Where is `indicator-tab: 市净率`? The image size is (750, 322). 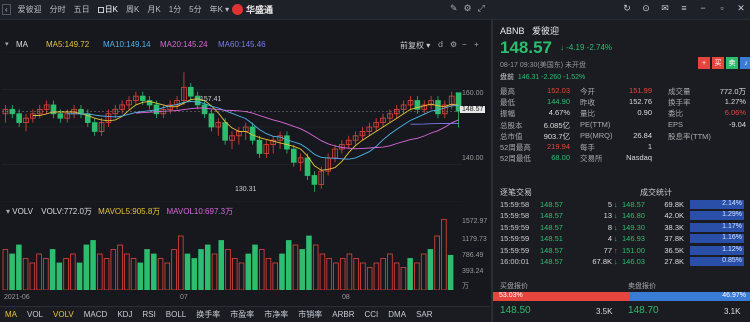
indicator-tab: 市净率 is located at coordinates (276, 314).